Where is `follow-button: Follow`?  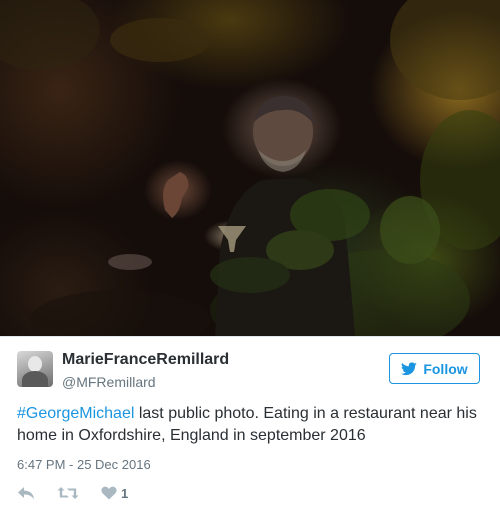 follow-button: Follow is located at coordinates (434, 368).